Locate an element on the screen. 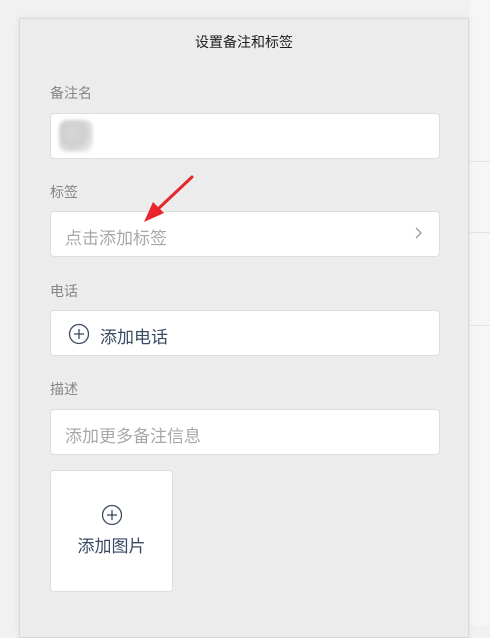 The width and height of the screenshot is (490, 638). background-panel is located at coordinates (480, 313).